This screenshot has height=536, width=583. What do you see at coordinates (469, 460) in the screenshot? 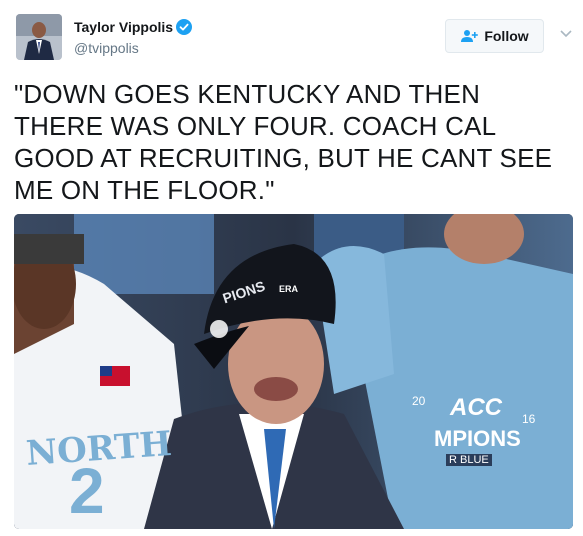
I see `shirt-blue: R BLUE` at bounding box center [469, 460].